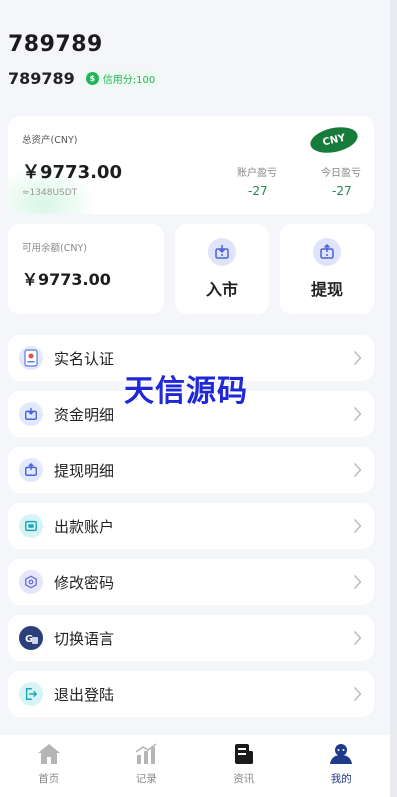 Image resolution: width=397 pixels, height=797 pixels. Describe the element at coordinates (244, 779) in the screenshot. I see `tab-label: 资讯` at that location.